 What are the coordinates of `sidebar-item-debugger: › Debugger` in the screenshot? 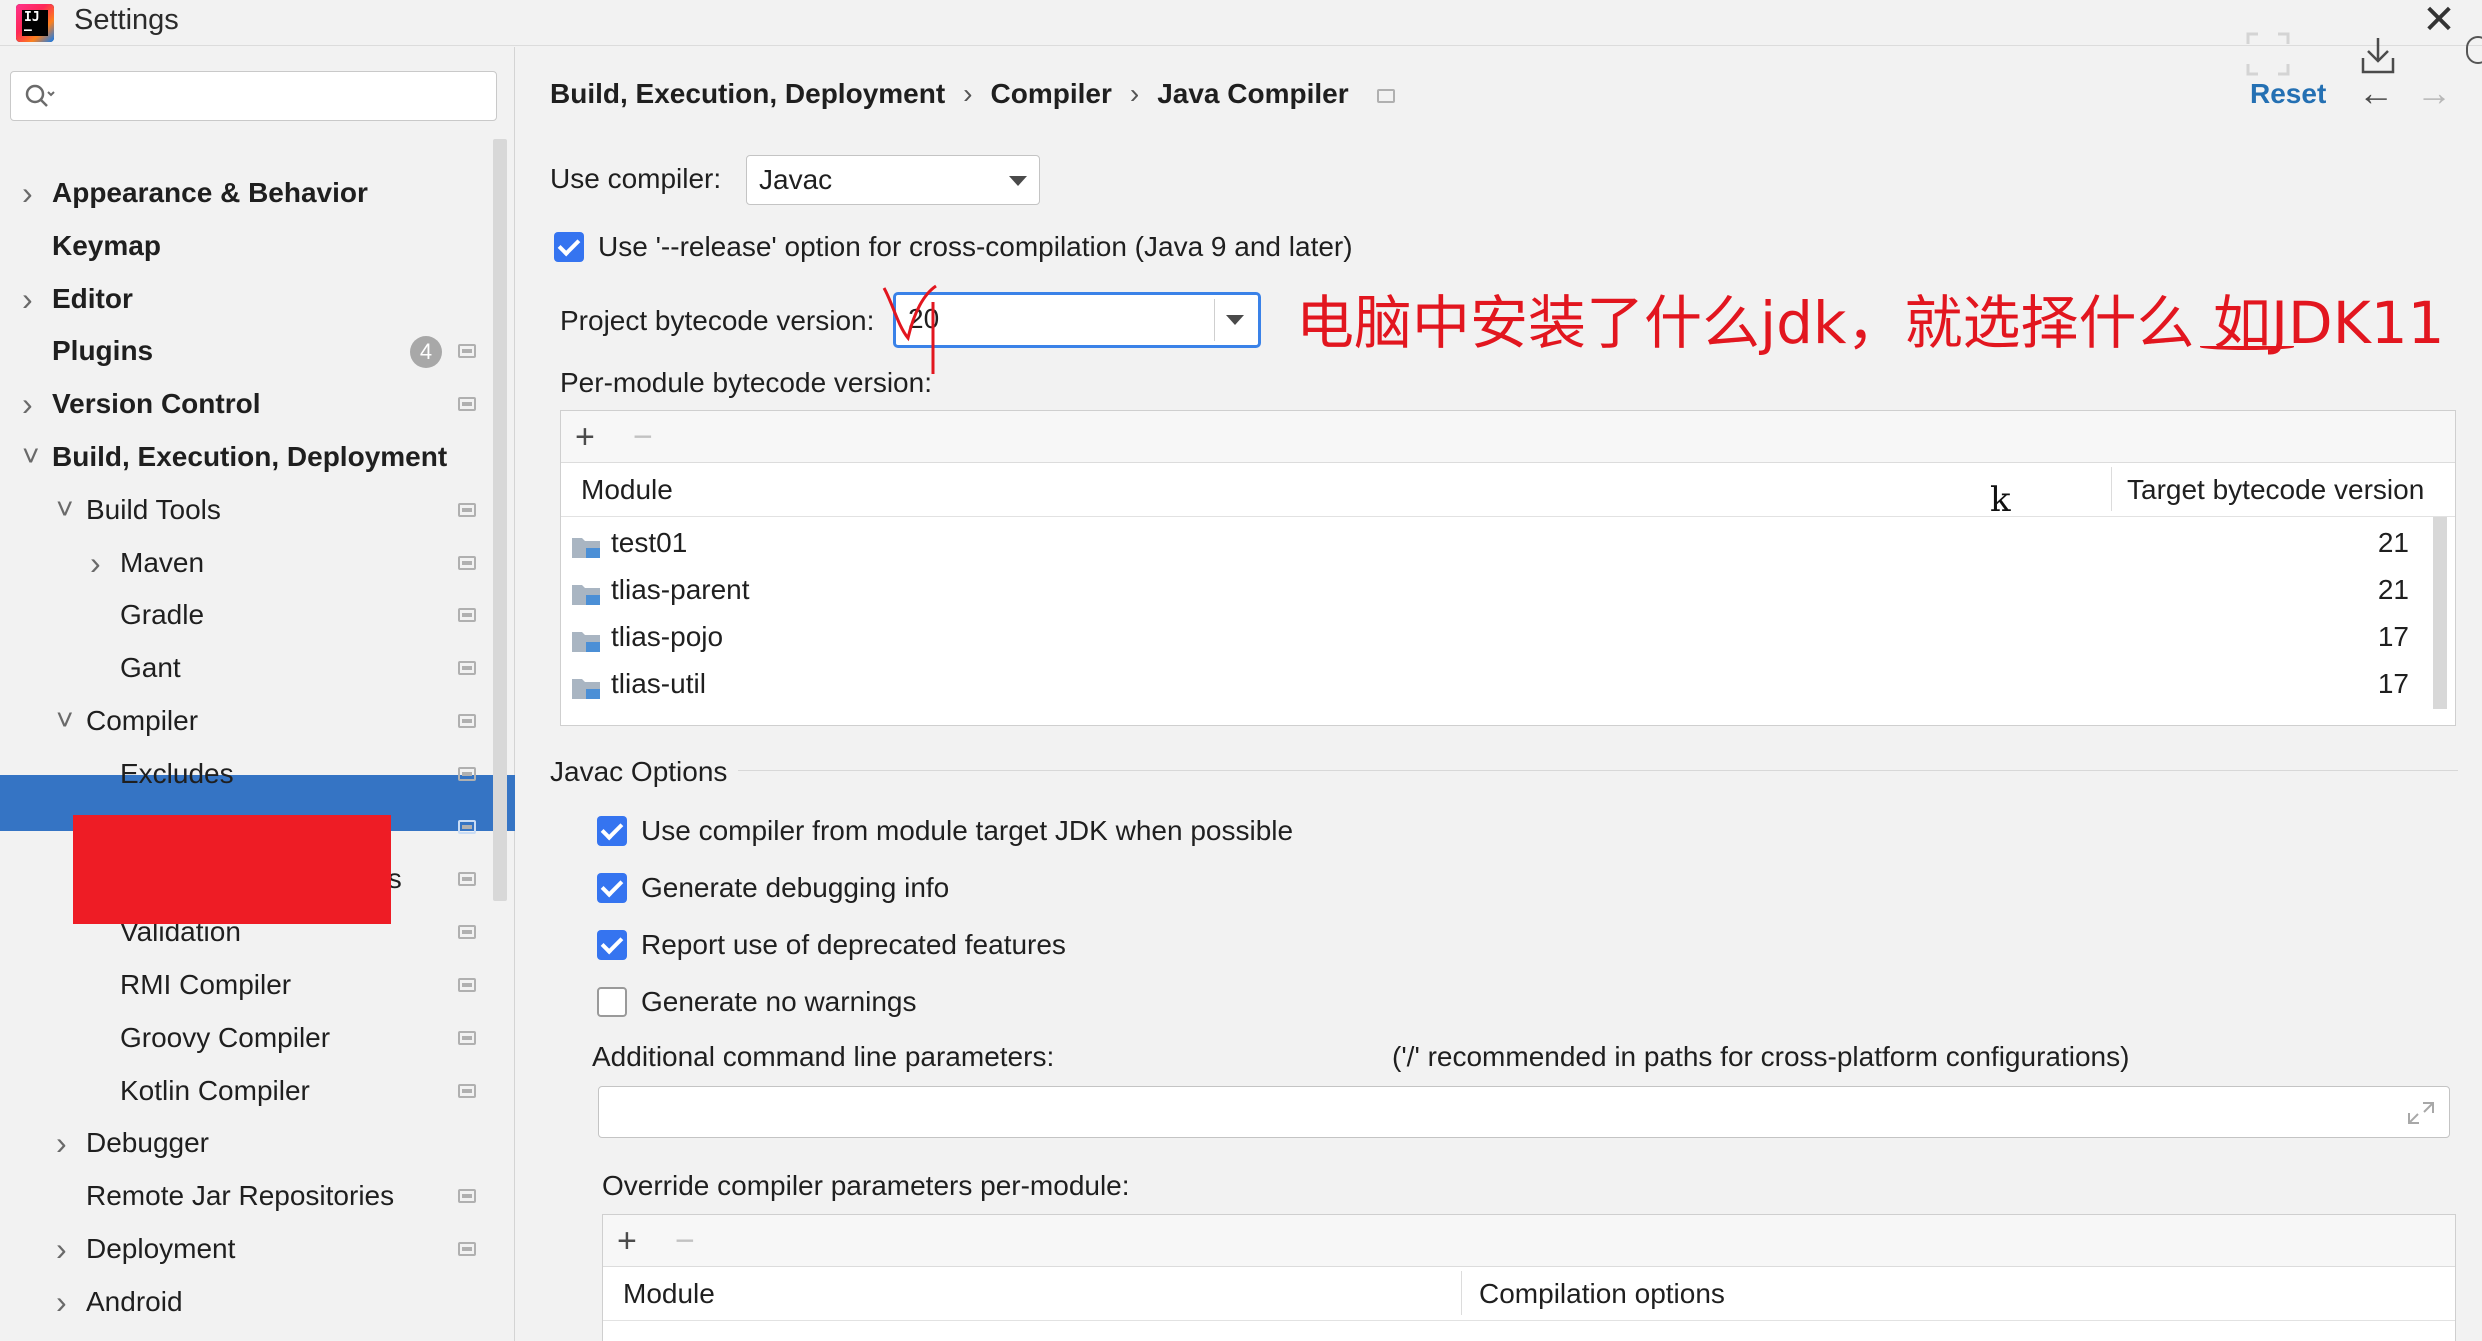 It's located at (245, 1143).